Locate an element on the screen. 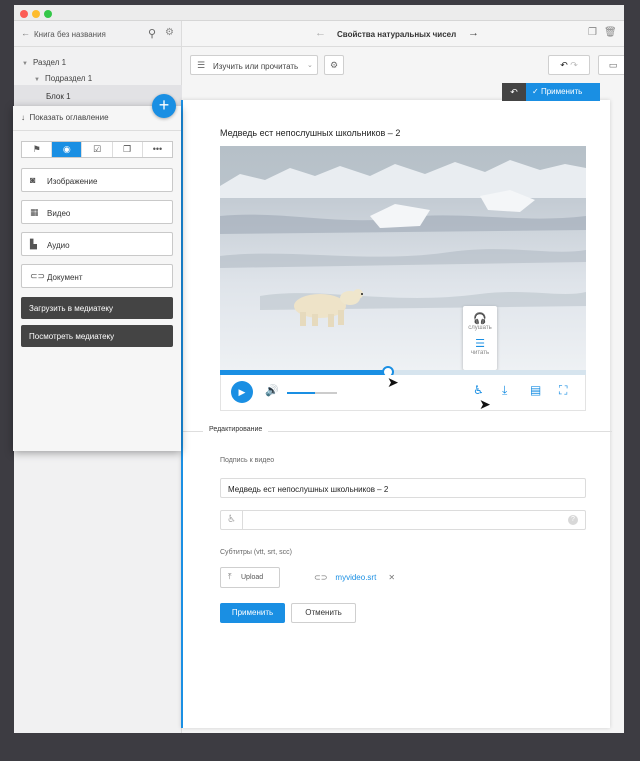 The height and width of the screenshot is (761, 640). monitor-icon: ▭ is located at coordinates (613, 65).